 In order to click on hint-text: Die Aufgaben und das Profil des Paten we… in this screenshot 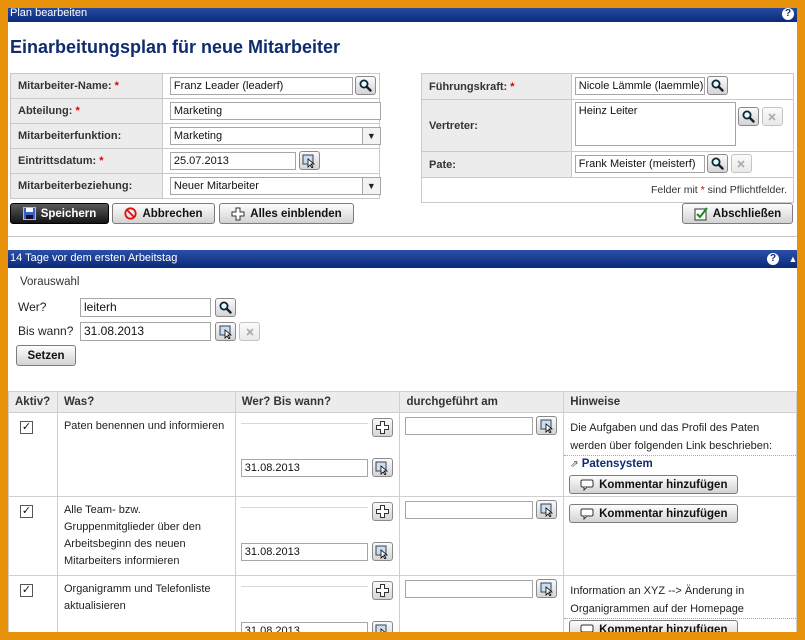, I will do `click(680, 434)`.